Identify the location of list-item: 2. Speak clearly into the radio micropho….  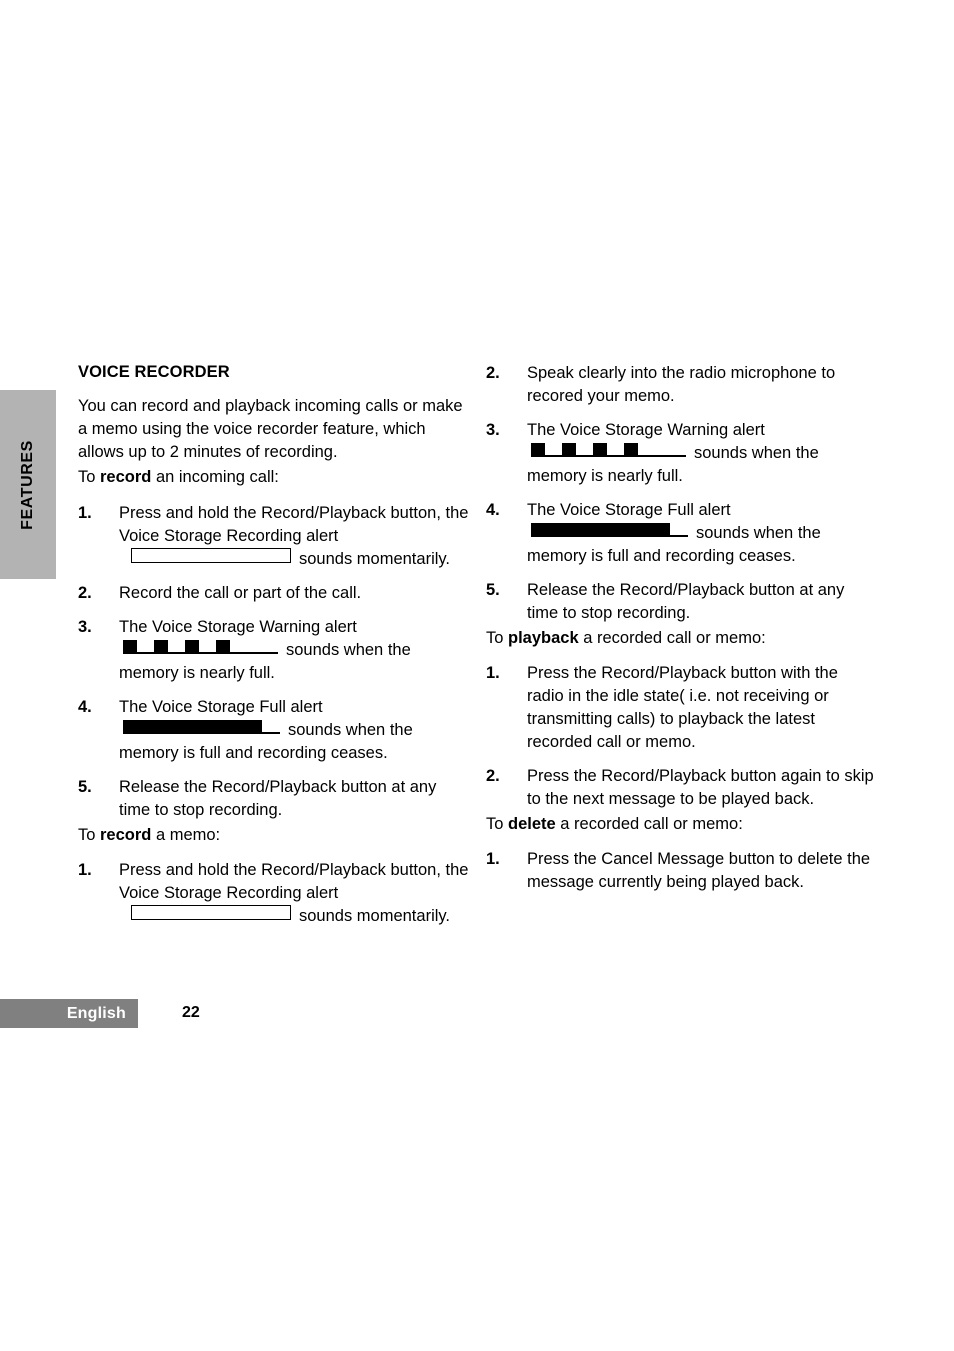
(682, 385).